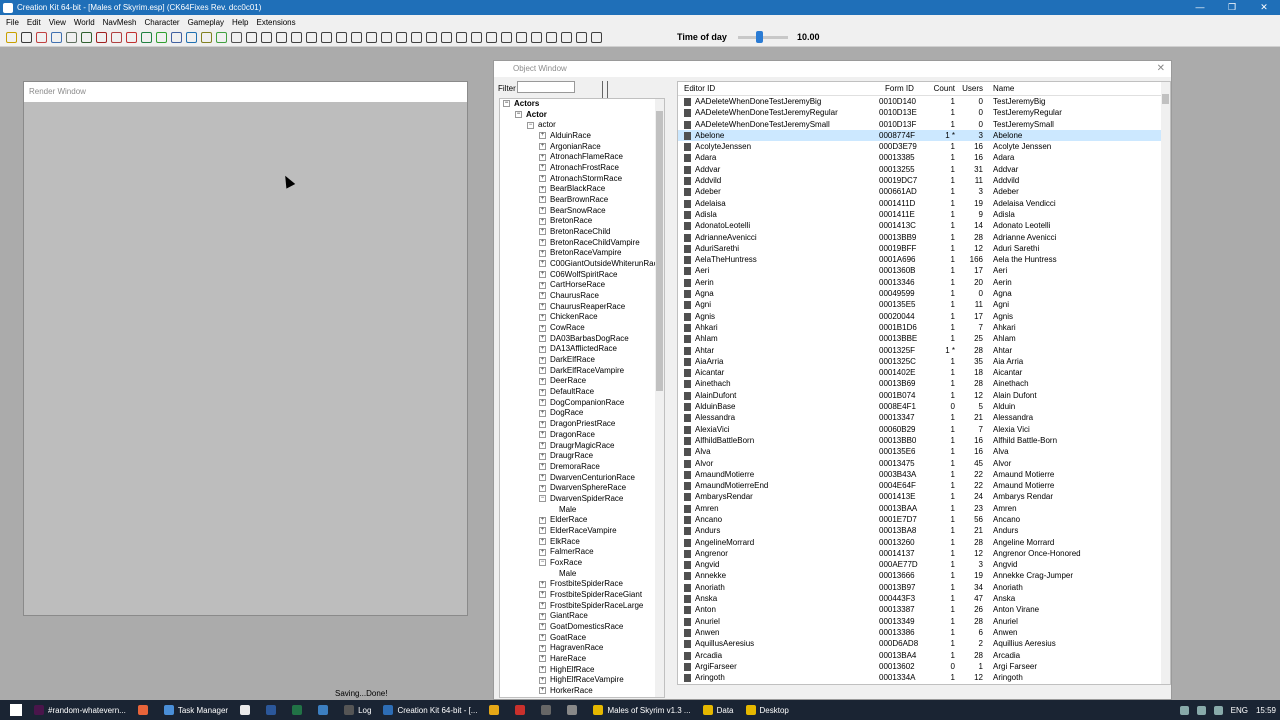 Image resolution: width=1280 pixels, height=720 pixels. I want to click on column-header-users: Users, so click(975, 88).